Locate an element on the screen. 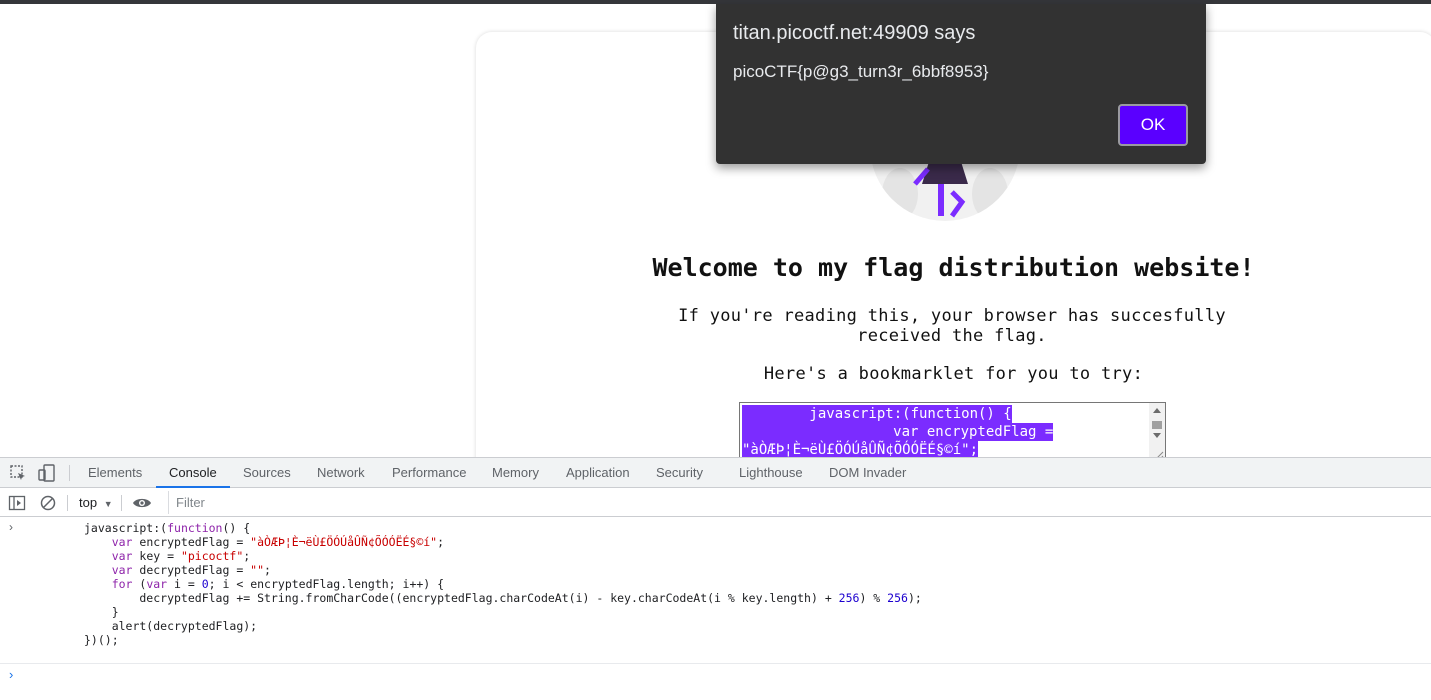 The height and width of the screenshot is (700, 1431). tab-memory: Memory is located at coordinates (515, 473).